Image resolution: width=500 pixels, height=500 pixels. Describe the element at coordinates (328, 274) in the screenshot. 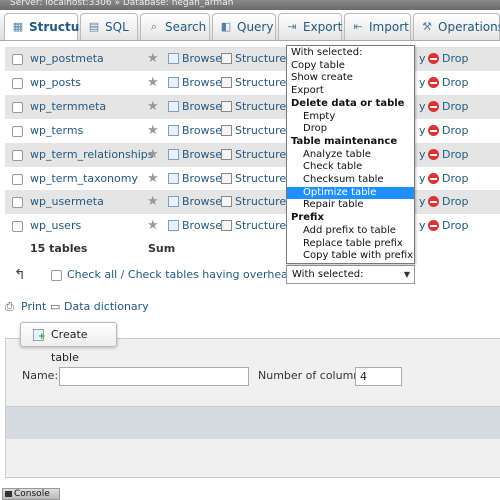

I see `with-selected-value: With selected:` at that location.